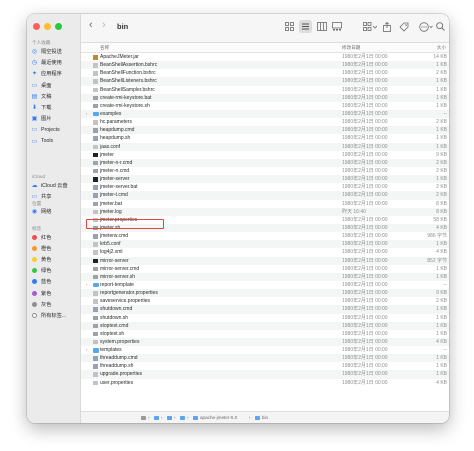 This screenshot has width=474, height=451. What do you see at coordinates (265, 236) in the screenshot?
I see `file-row: jmeterw.cmd 1980年2月1日 00:00 986 字节` at bounding box center [265, 236].